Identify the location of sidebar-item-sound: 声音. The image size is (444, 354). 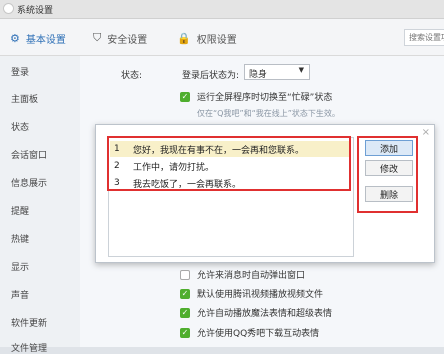
(20, 294).